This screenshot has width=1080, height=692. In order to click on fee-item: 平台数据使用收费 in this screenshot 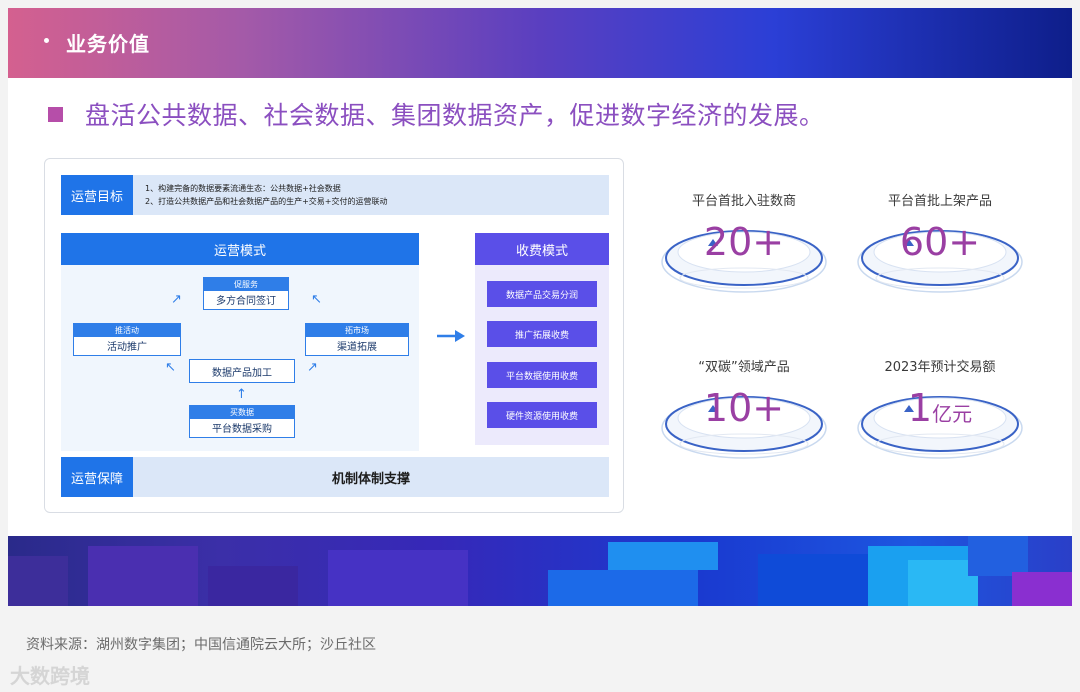, I will do `click(542, 375)`.